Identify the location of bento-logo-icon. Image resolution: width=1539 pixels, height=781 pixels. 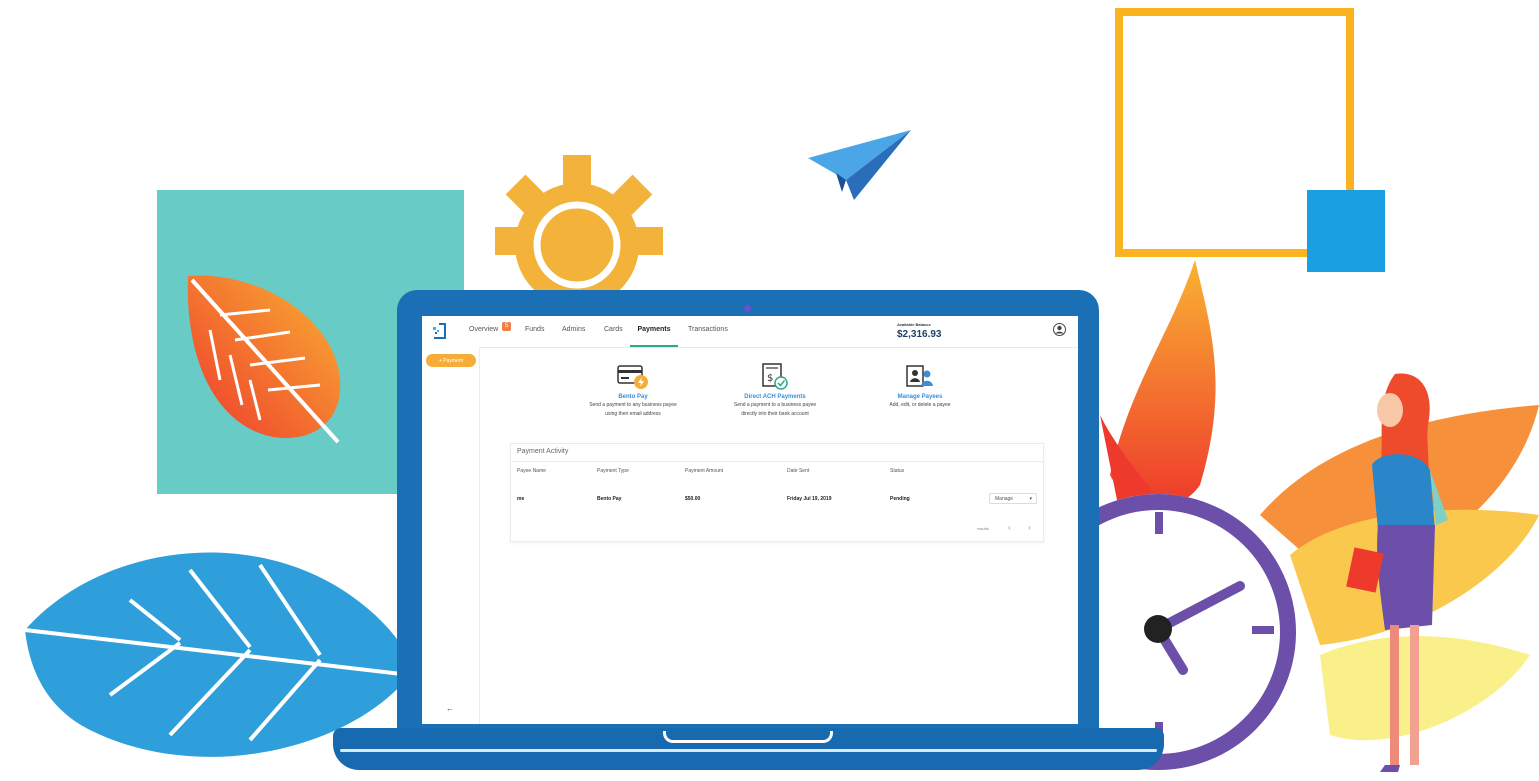
(439, 331).